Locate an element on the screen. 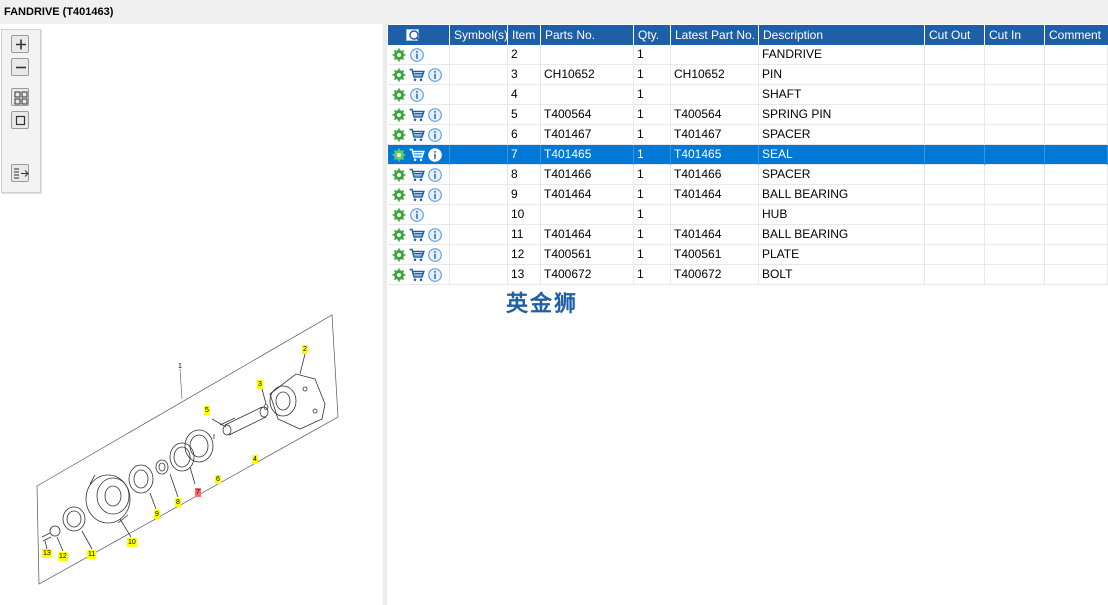 The width and height of the screenshot is (1108, 605). callout-5: 5 is located at coordinates (207, 410).